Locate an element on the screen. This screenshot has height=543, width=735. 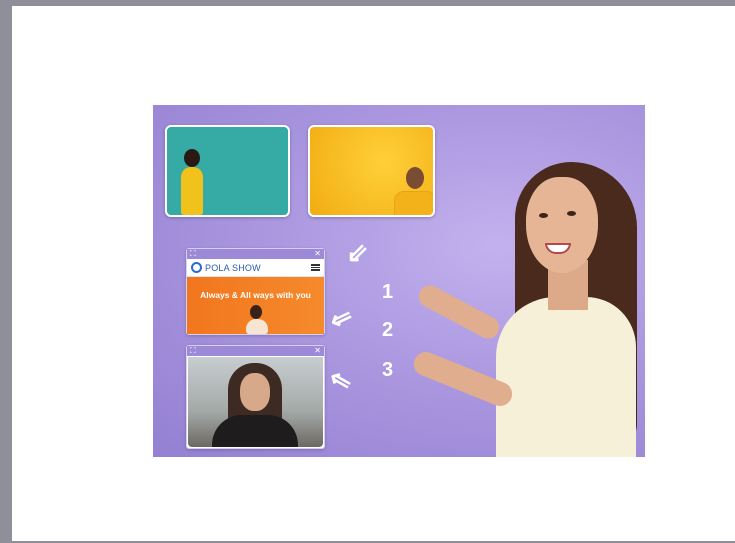
person-face is located at coordinates (255, 392).